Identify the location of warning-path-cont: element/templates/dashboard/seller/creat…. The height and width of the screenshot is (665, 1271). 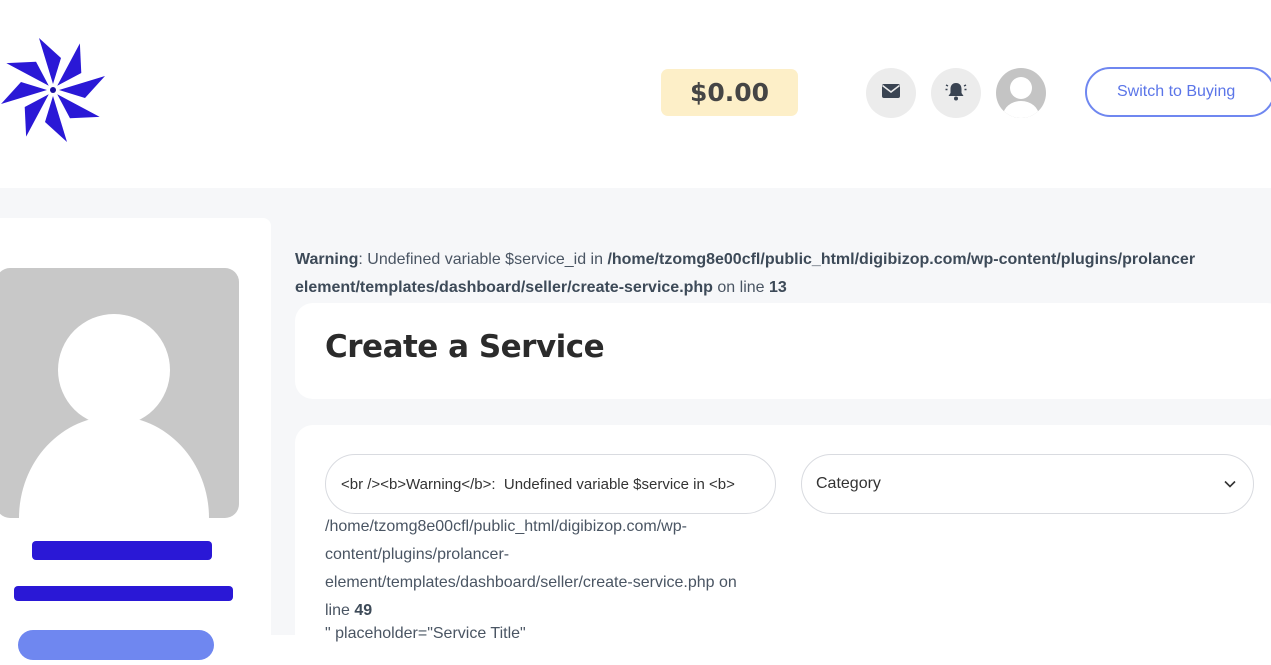
(504, 287).